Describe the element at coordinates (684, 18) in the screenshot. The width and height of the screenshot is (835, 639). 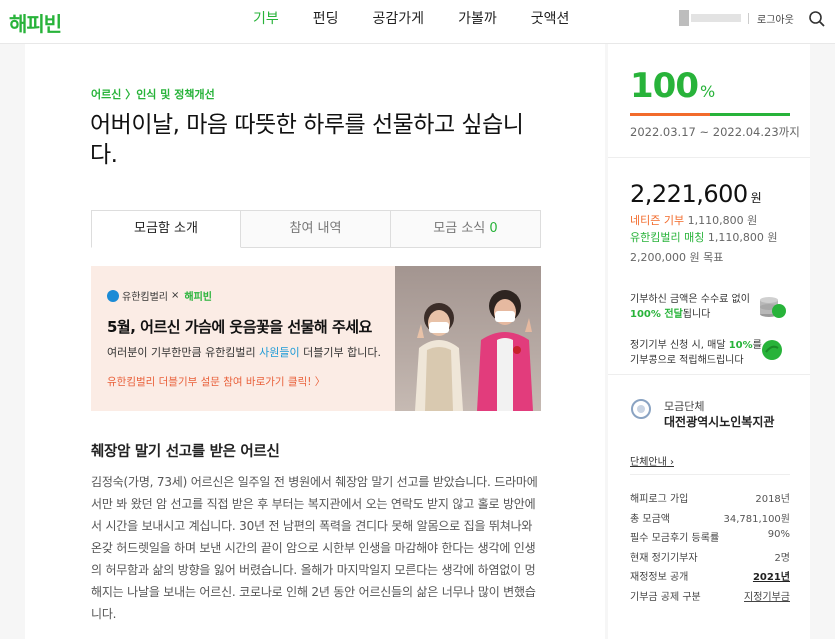
I see `avatar` at that location.